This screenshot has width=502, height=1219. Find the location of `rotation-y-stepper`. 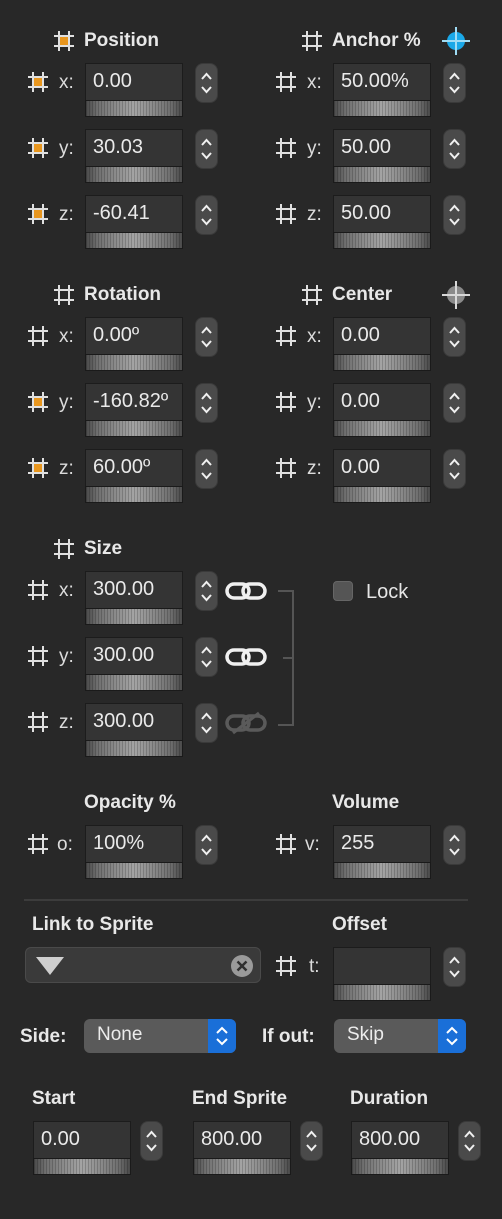

rotation-y-stepper is located at coordinates (206, 403).